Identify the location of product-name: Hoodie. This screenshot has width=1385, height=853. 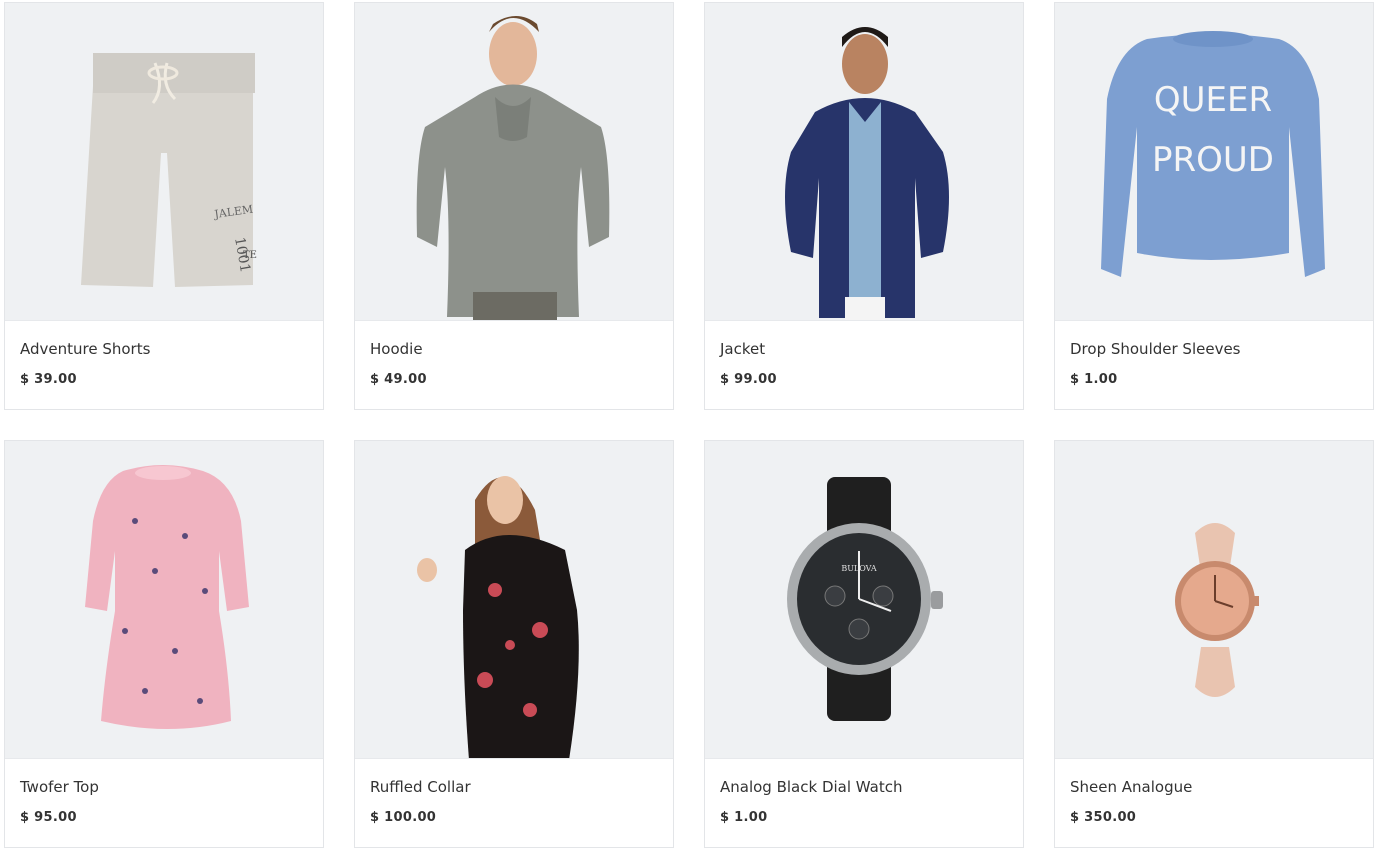
(514, 349).